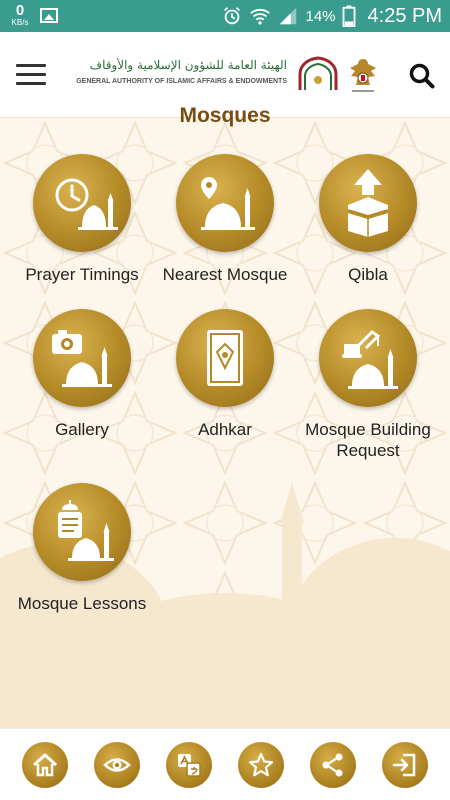 Image resolution: width=450 pixels, height=800 pixels. I want to click on tile-nearest-mosque: Nearest Mosque, so click(225, 219).